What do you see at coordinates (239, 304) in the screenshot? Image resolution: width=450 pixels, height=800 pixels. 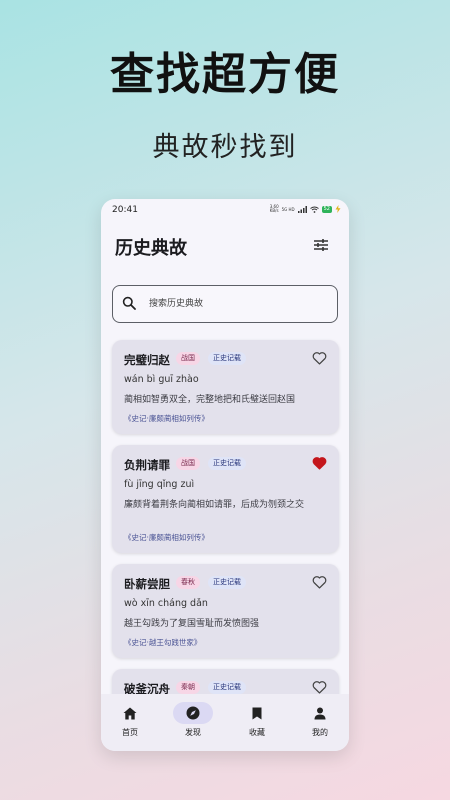 I see `search-input` at bounding box center [239, 304].